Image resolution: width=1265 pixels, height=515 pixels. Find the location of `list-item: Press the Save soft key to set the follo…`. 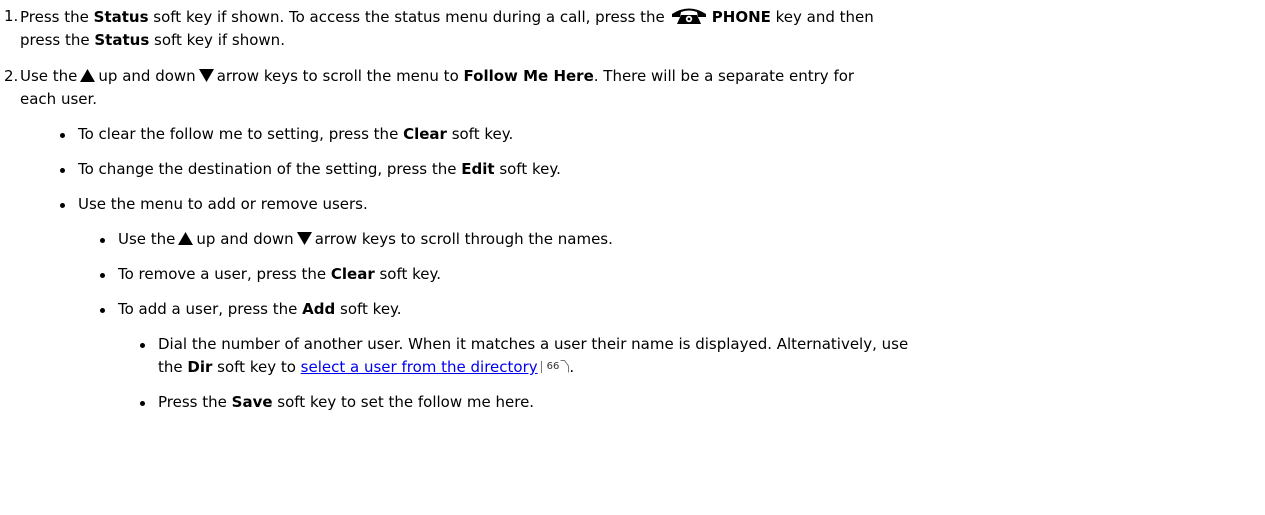

list-item: Press the Save soft key to set the follo… is located at coordinates (642, 402).